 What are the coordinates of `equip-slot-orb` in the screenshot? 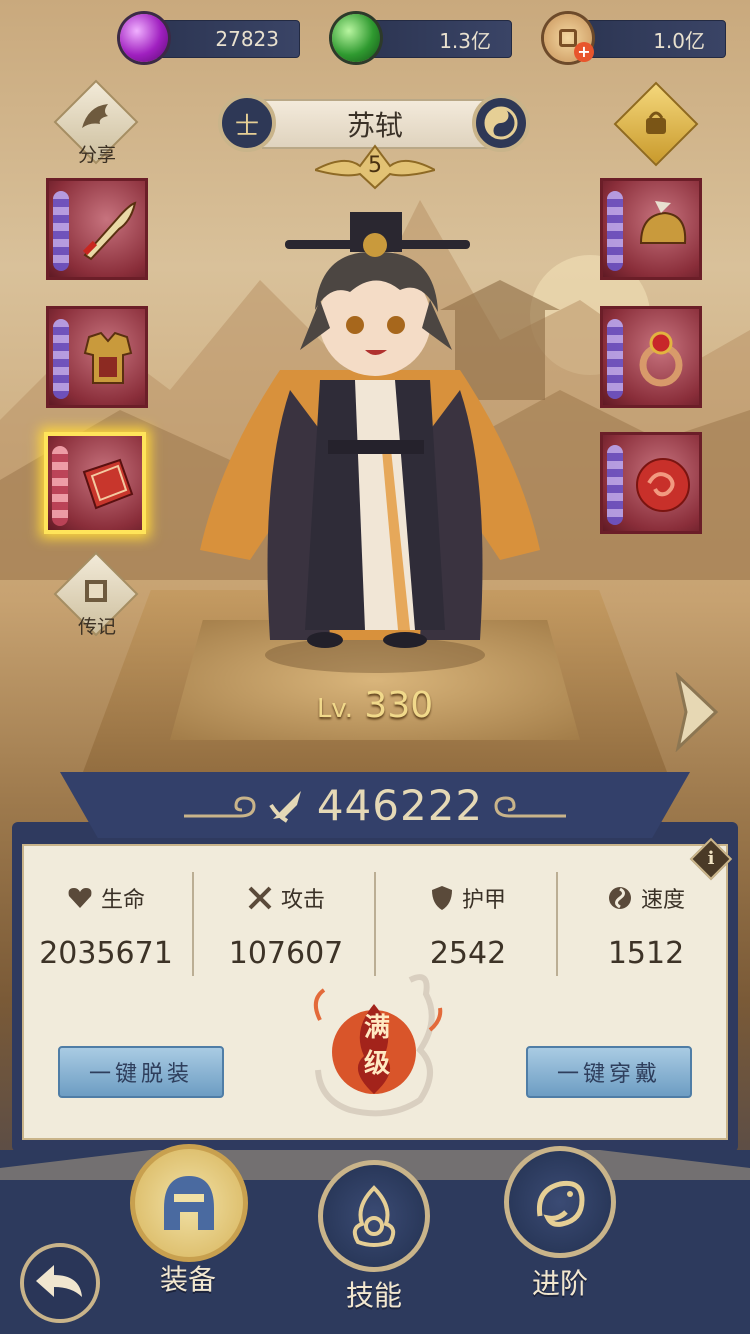 It's located at (651, 483).